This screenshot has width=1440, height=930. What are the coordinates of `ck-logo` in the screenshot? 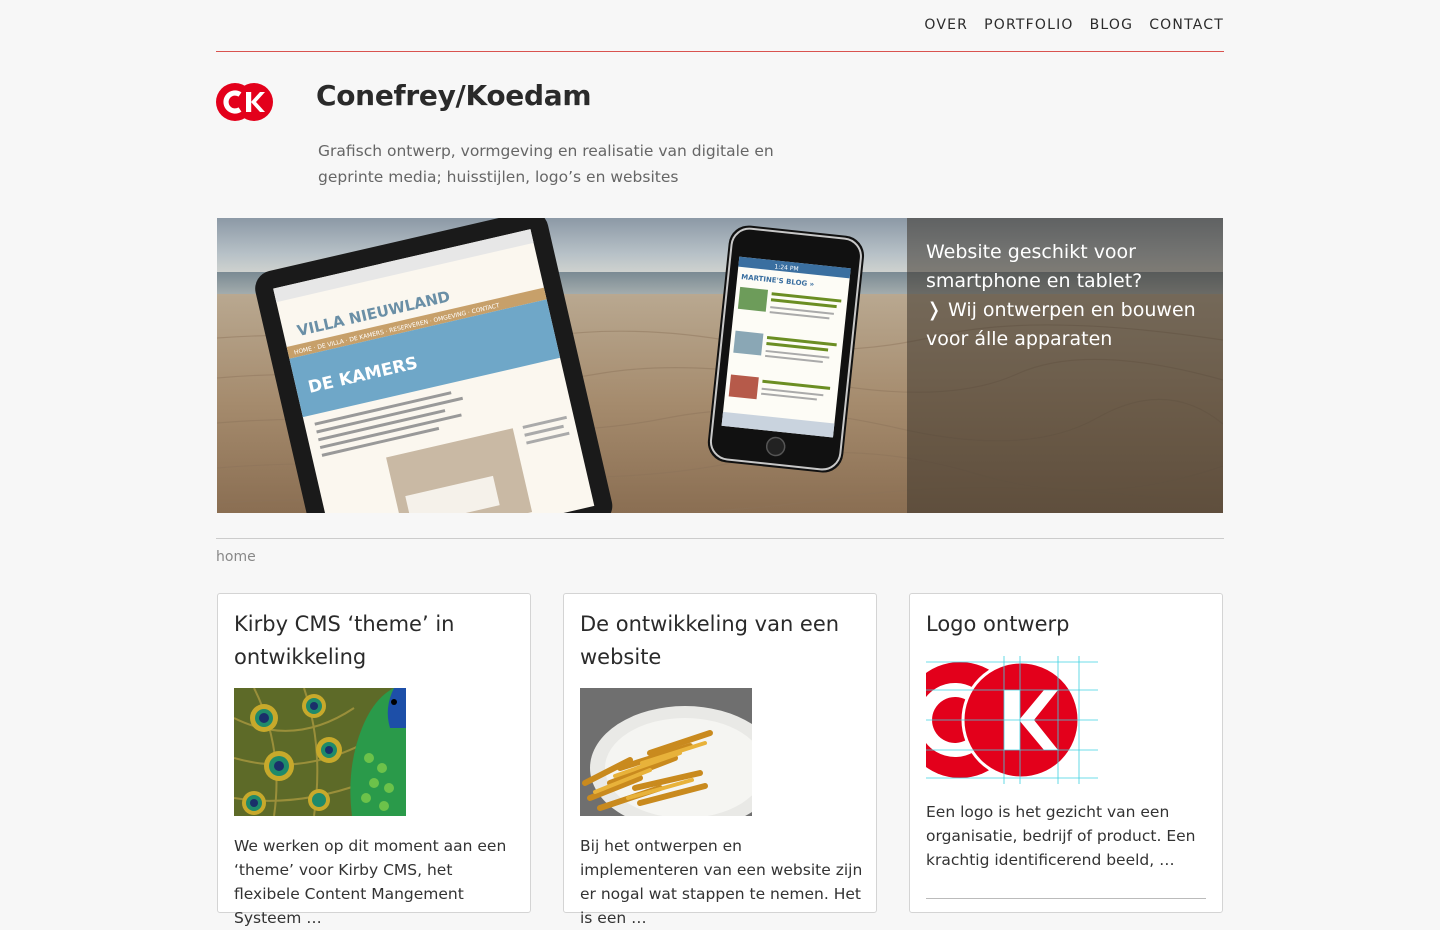 It's located at (245, 102).